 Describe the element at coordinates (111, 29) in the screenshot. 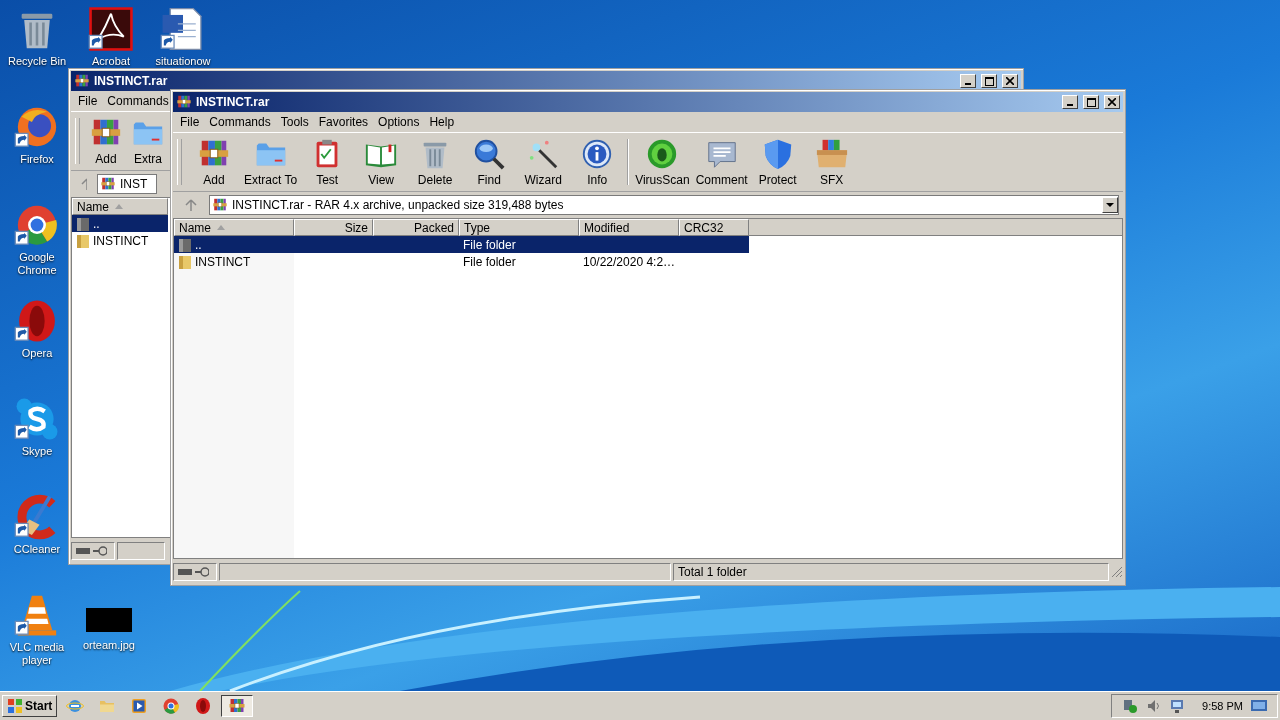

I see `document-icon` at that location.